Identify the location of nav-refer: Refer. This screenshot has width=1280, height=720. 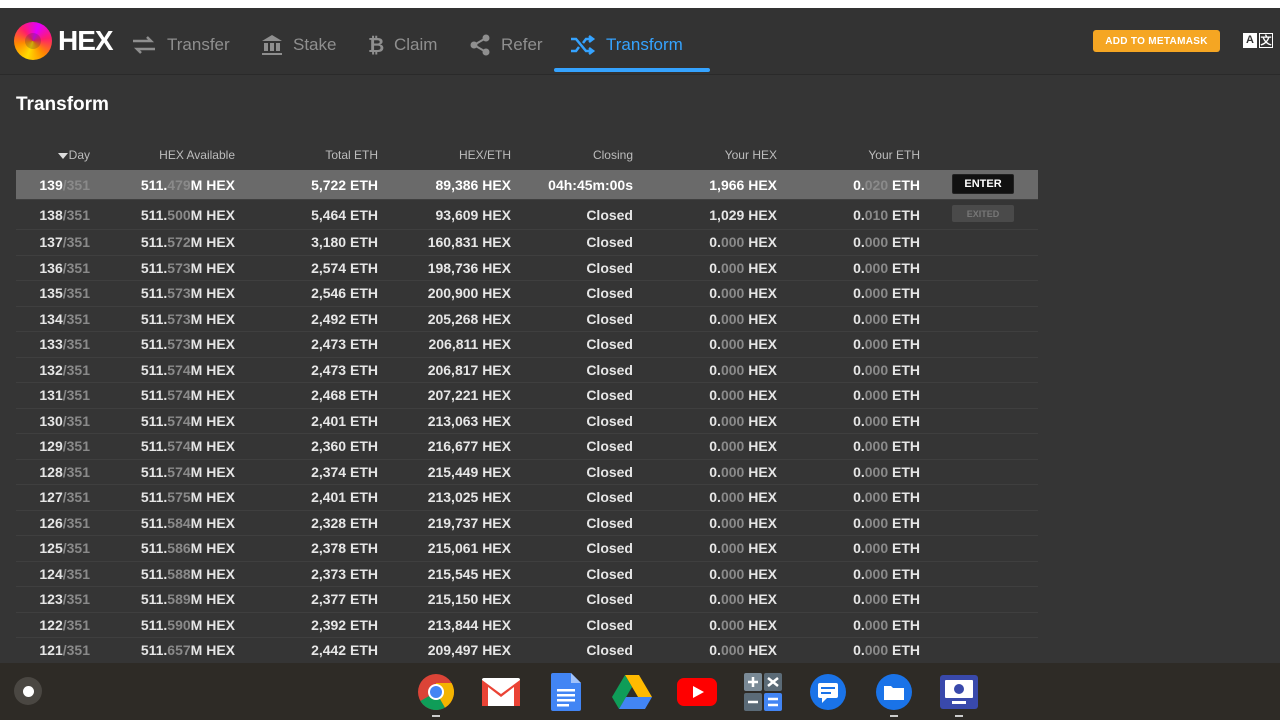
(506, 45).